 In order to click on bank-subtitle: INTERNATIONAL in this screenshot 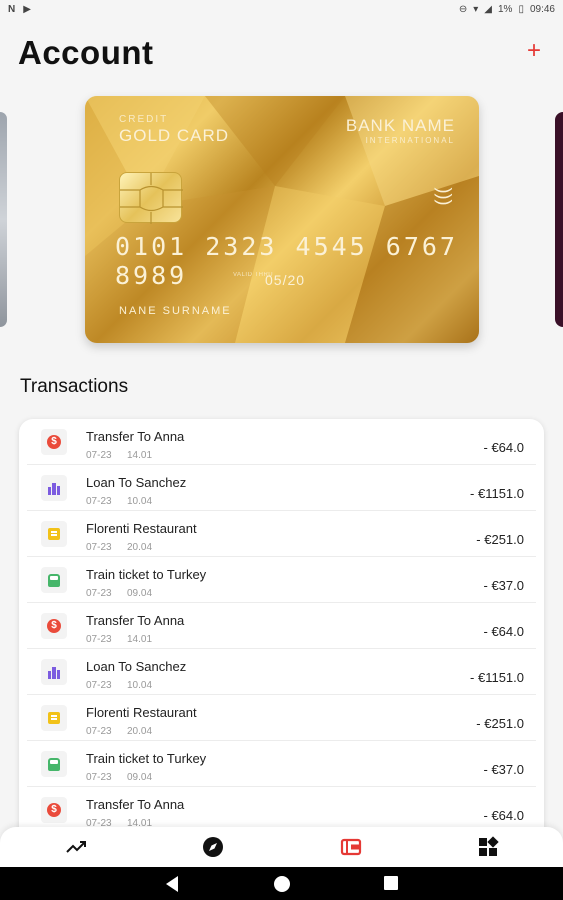, I will do `click(410, 140)`.